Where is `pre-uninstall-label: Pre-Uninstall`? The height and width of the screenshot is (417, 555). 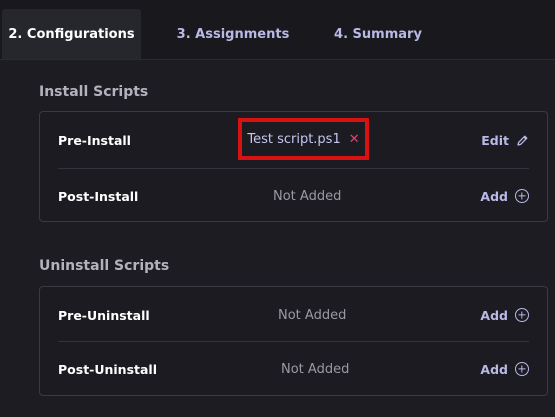 pre-uninstall-label: Pre-Uninstall is located at coordinates (104, 315).